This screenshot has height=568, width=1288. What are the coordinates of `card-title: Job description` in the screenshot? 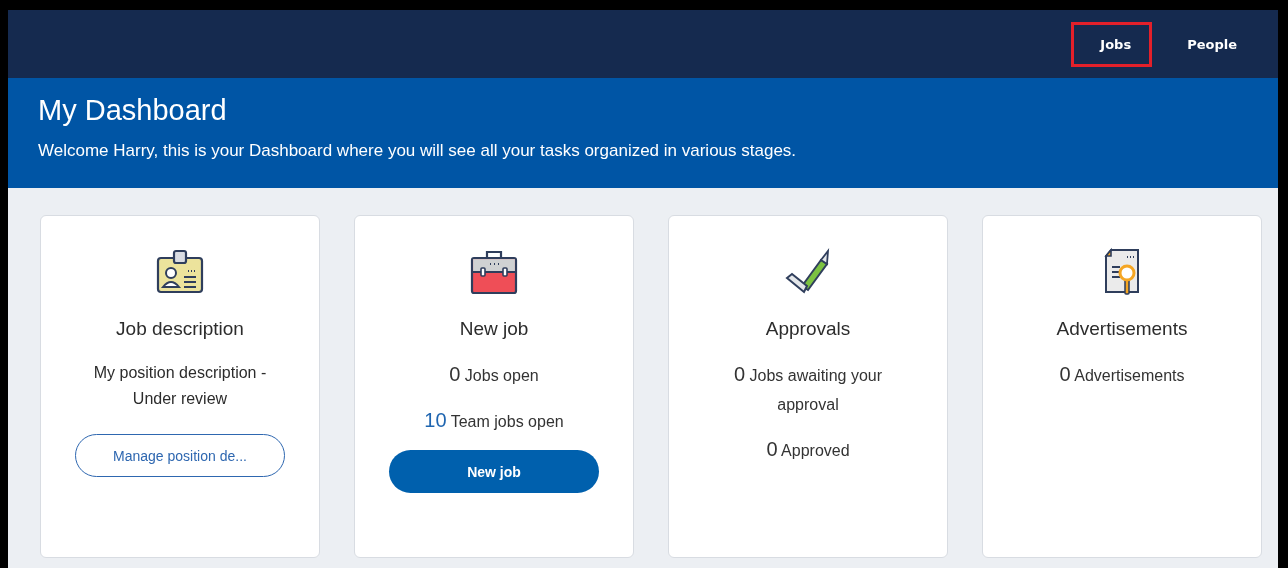 It's located at (180, 329).